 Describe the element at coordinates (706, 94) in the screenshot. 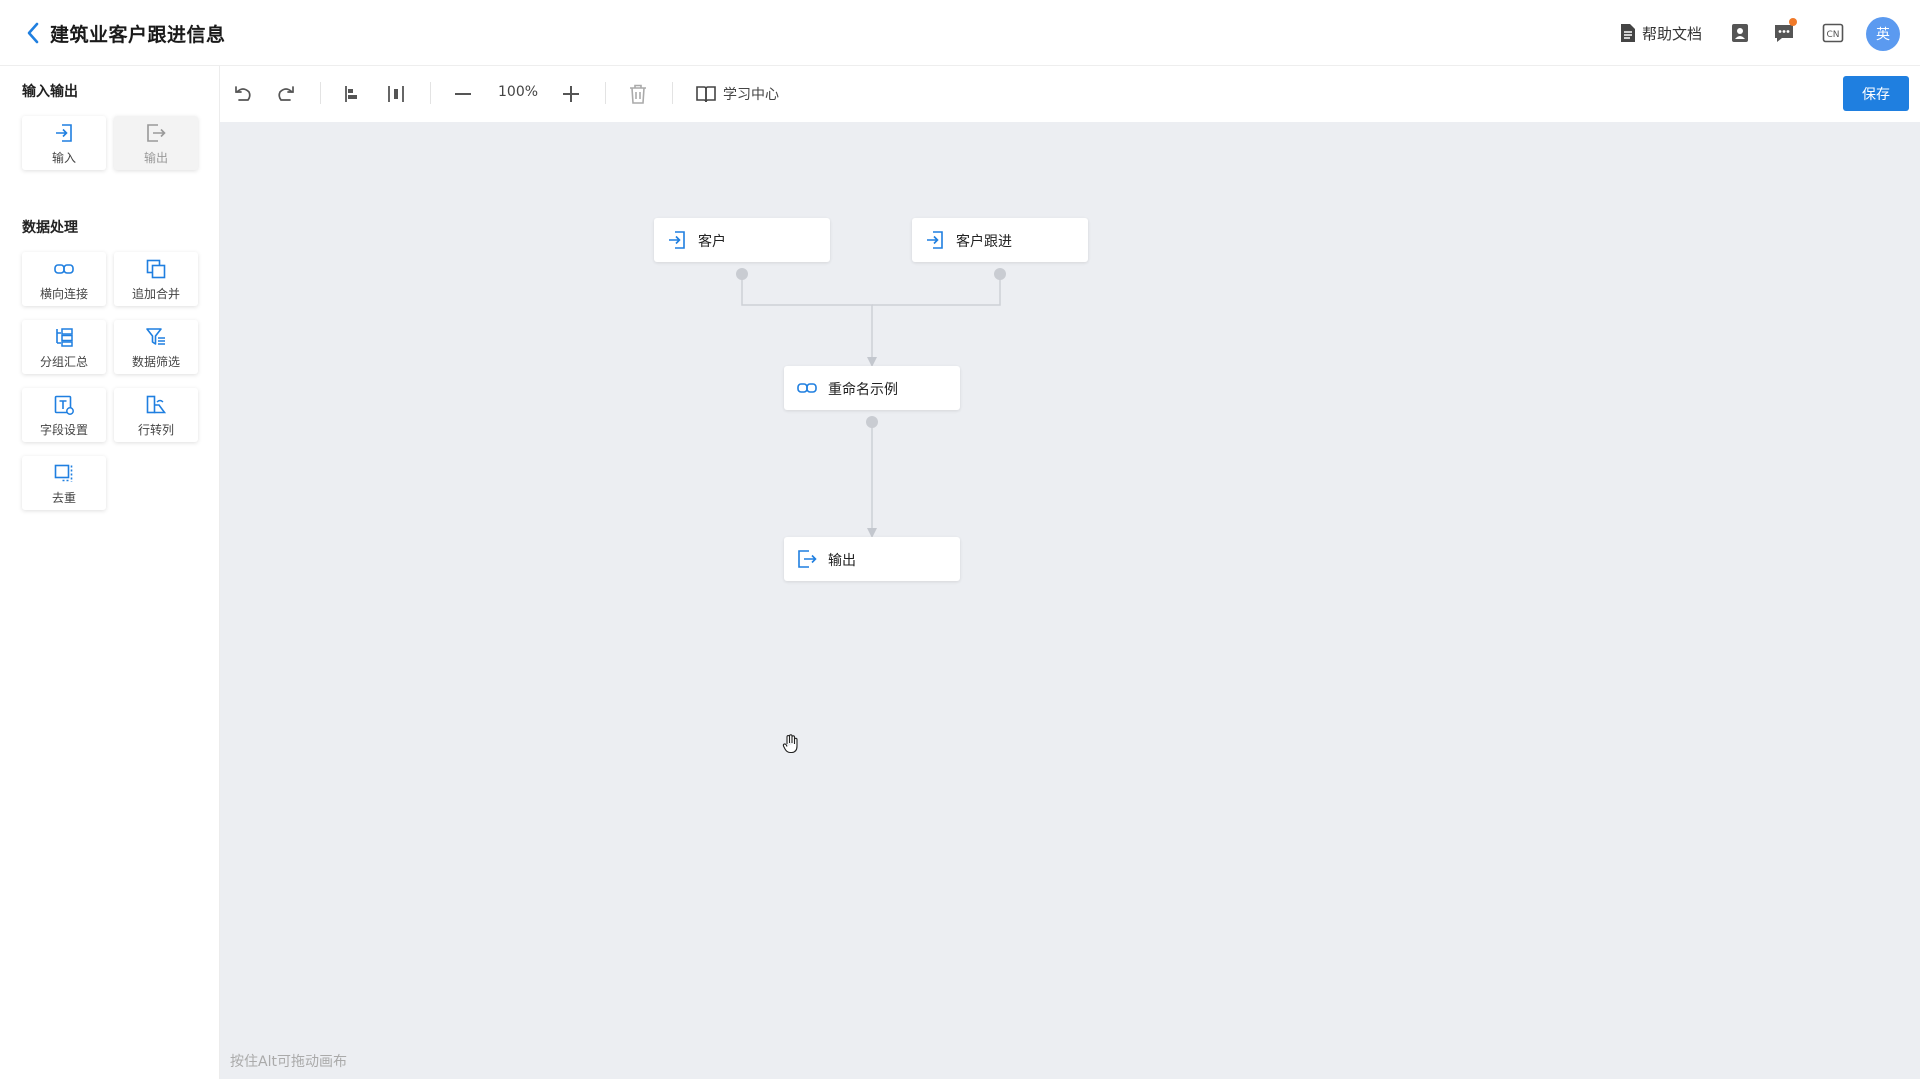

I see `book-icon` at that location.